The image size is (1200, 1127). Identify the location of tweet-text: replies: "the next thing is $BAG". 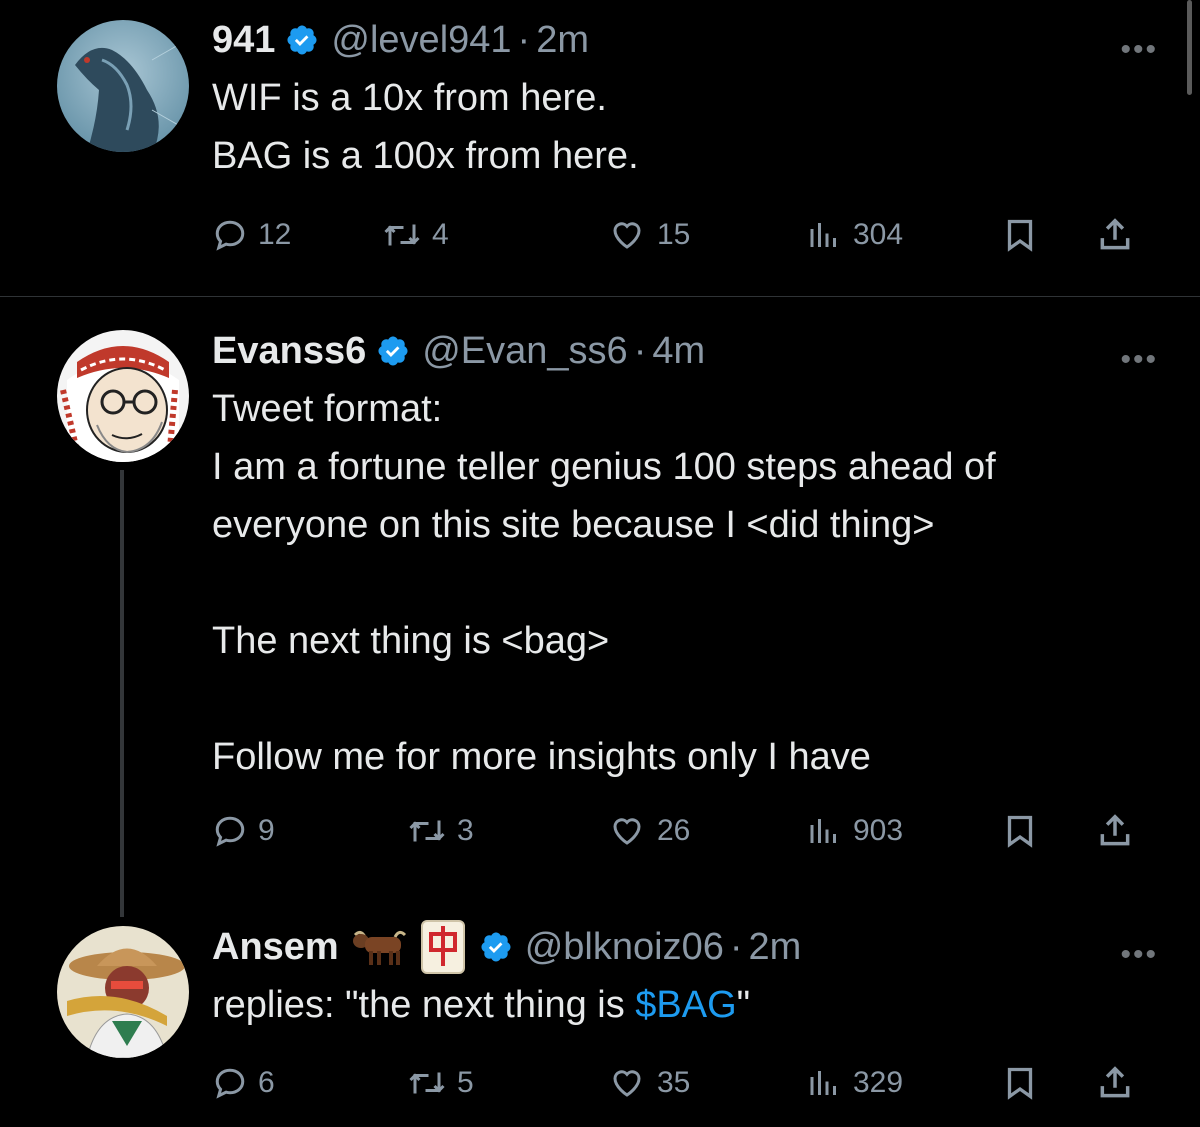
(676, 1005).